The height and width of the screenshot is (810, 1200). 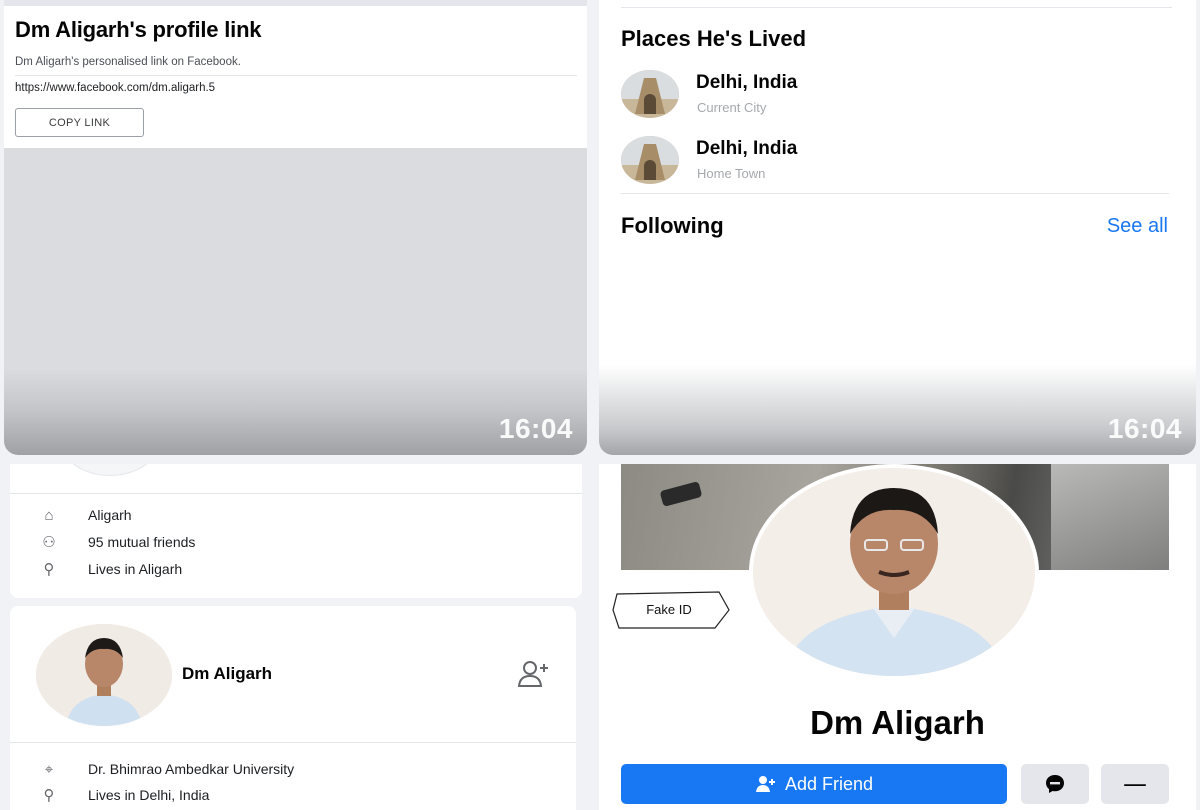 I want to click on add-friend-button: Add Friend, so click(x=814, y=784).